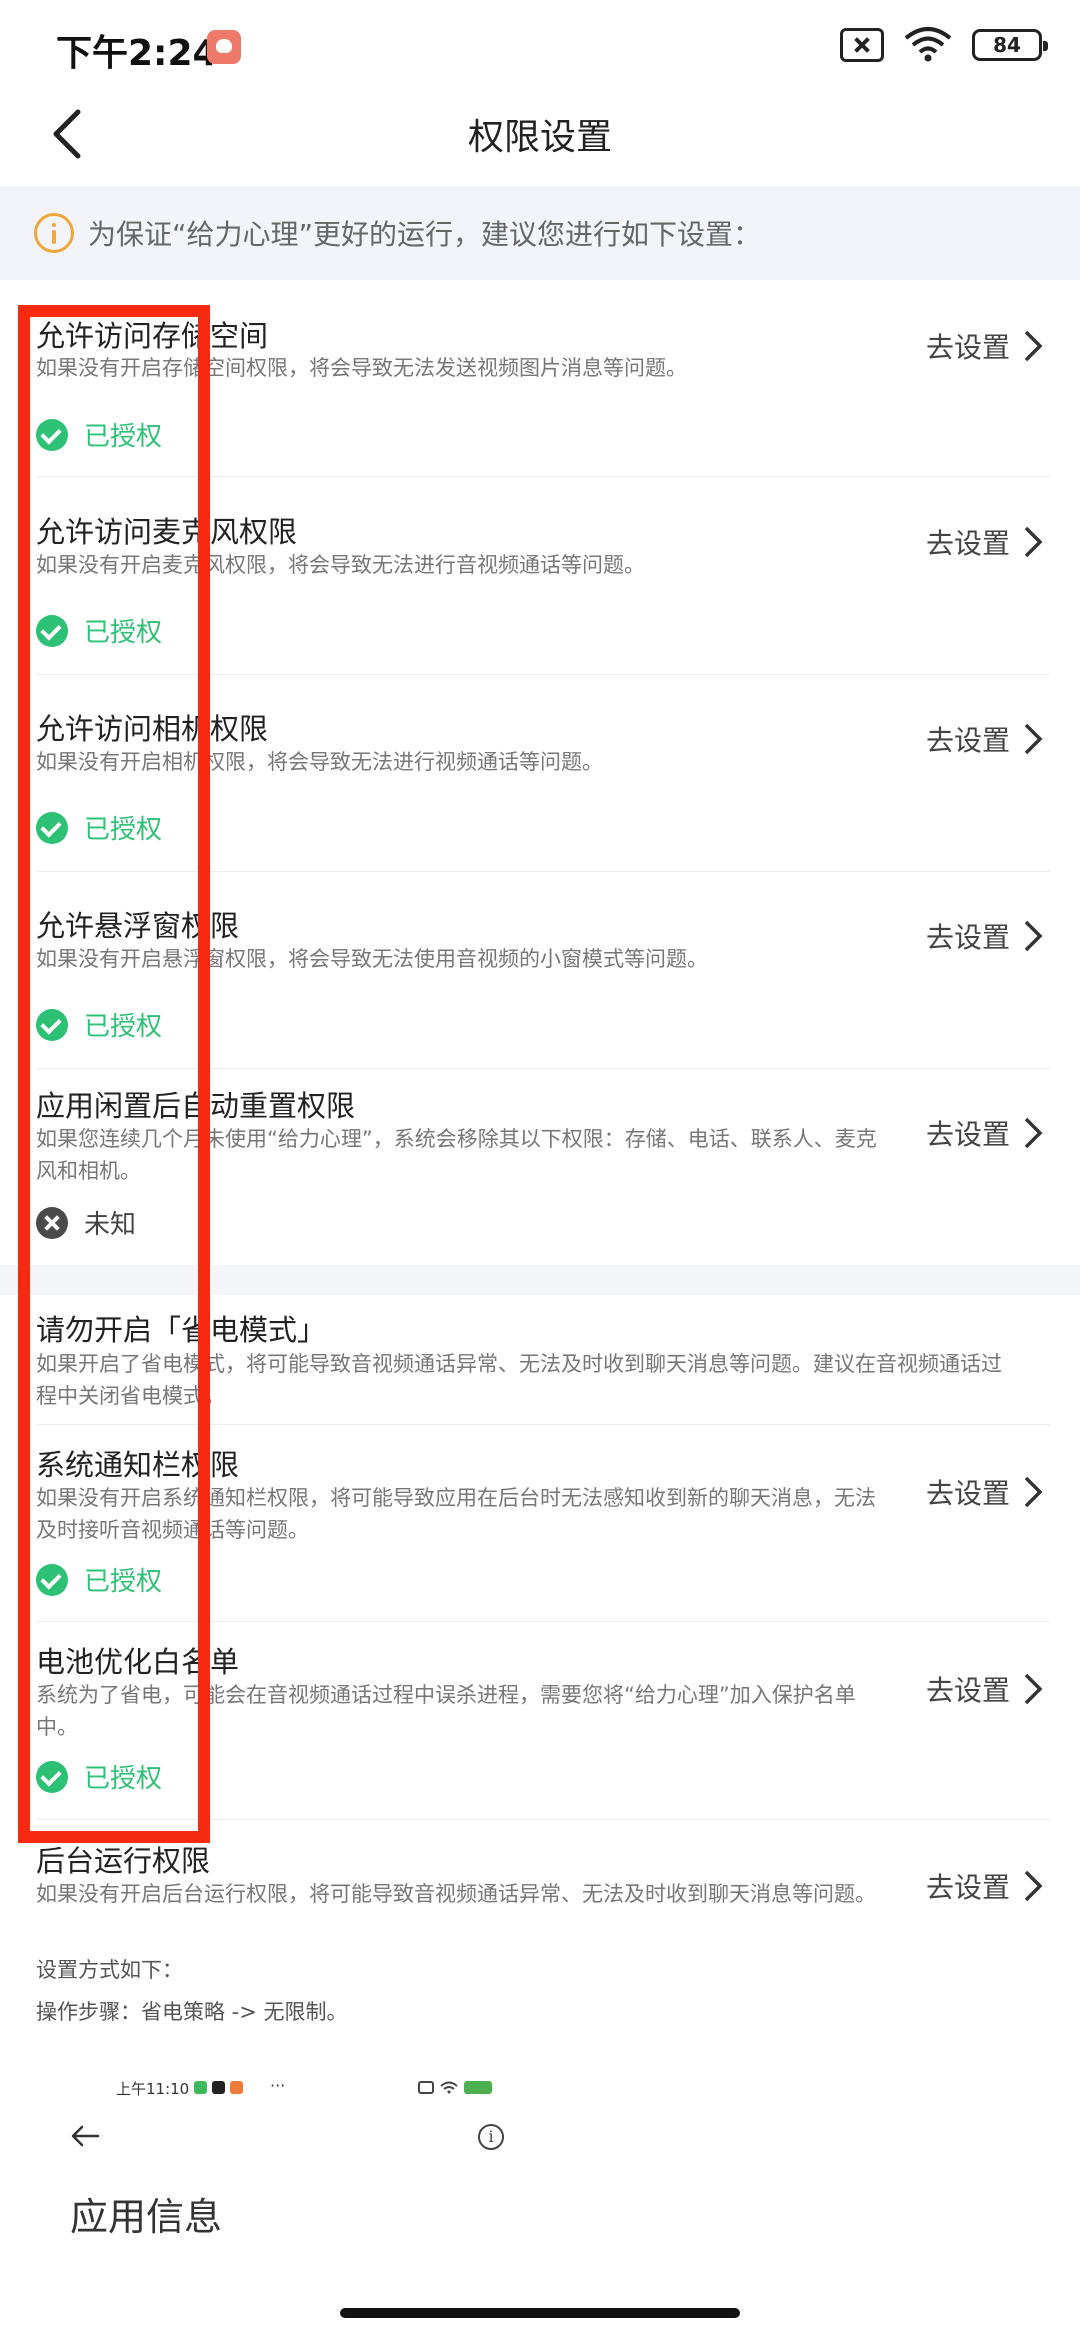 The height and width of the screenshot is (2340, 1080). I want to click on app-notification-icon, so click(224, 47).